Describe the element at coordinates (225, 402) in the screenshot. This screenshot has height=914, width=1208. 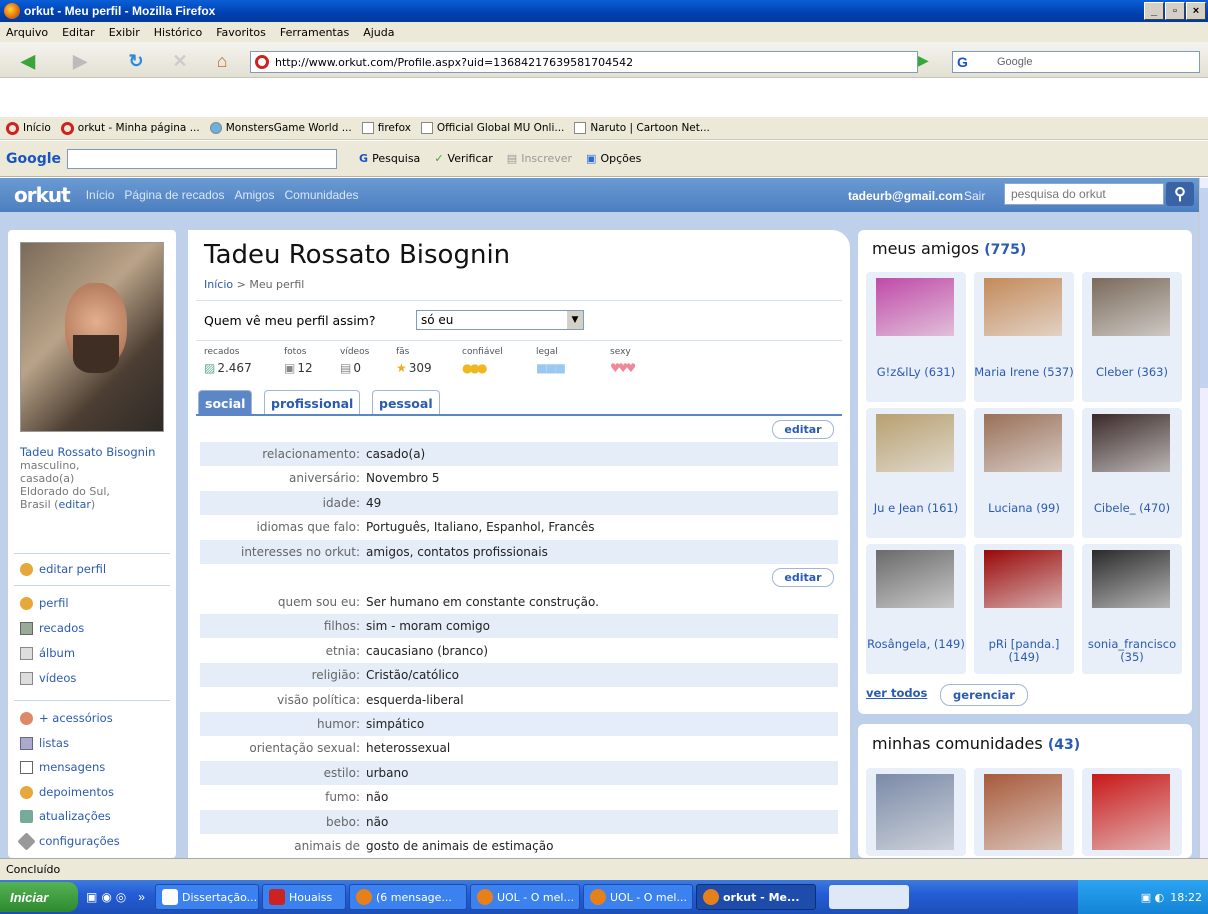
I see `tab-social: social` at that location.